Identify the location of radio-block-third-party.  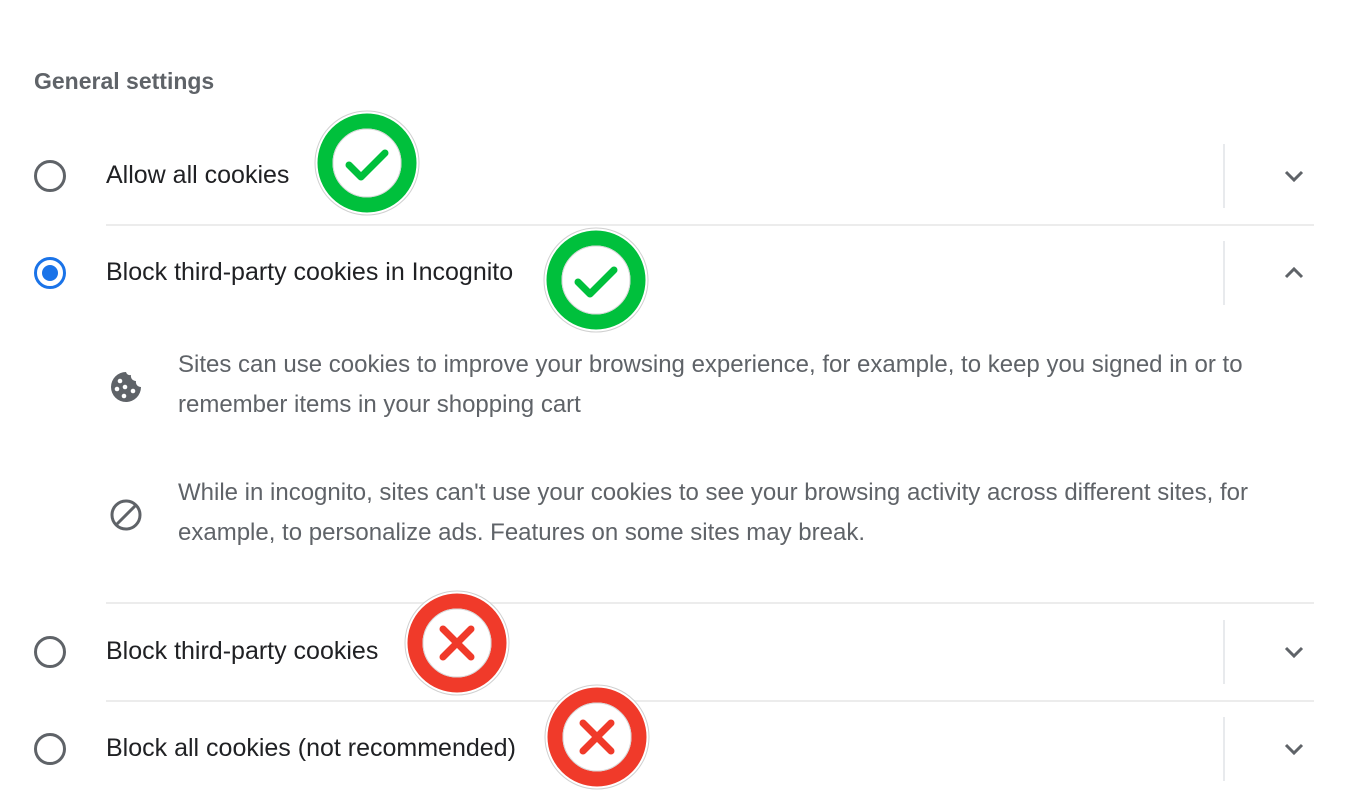
(50, 652).